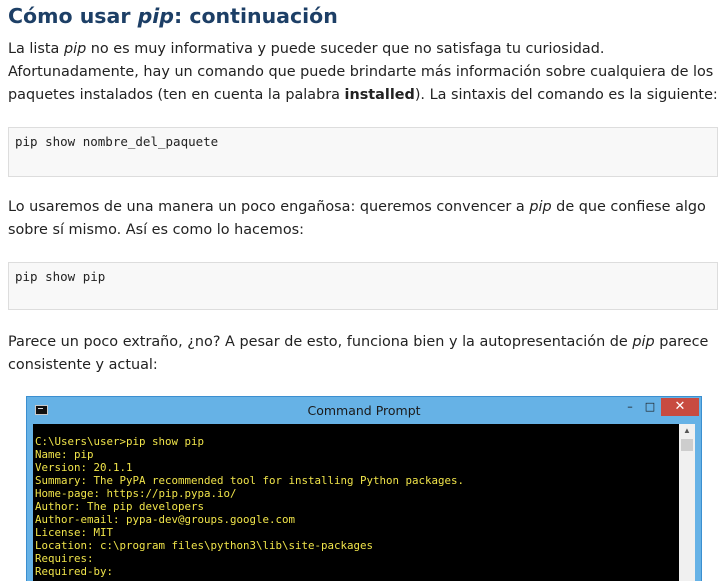  I want to click on scrollbar-thumb, so click(687, 445).